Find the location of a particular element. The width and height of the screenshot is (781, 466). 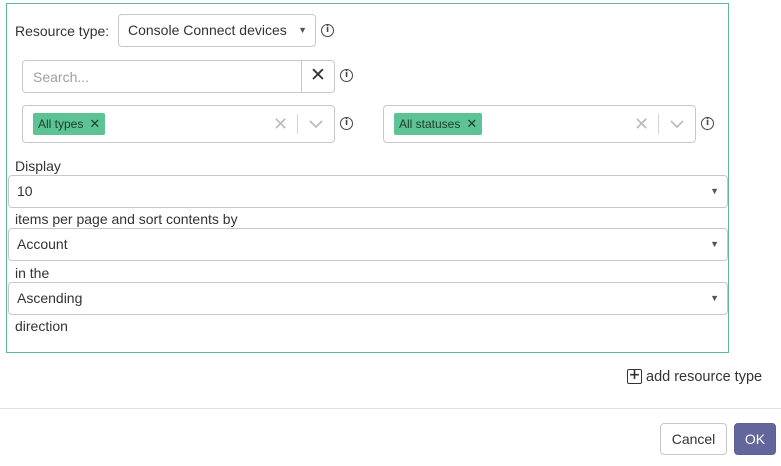

search-clear-button: ✕ is located at coordinates (318, 76).